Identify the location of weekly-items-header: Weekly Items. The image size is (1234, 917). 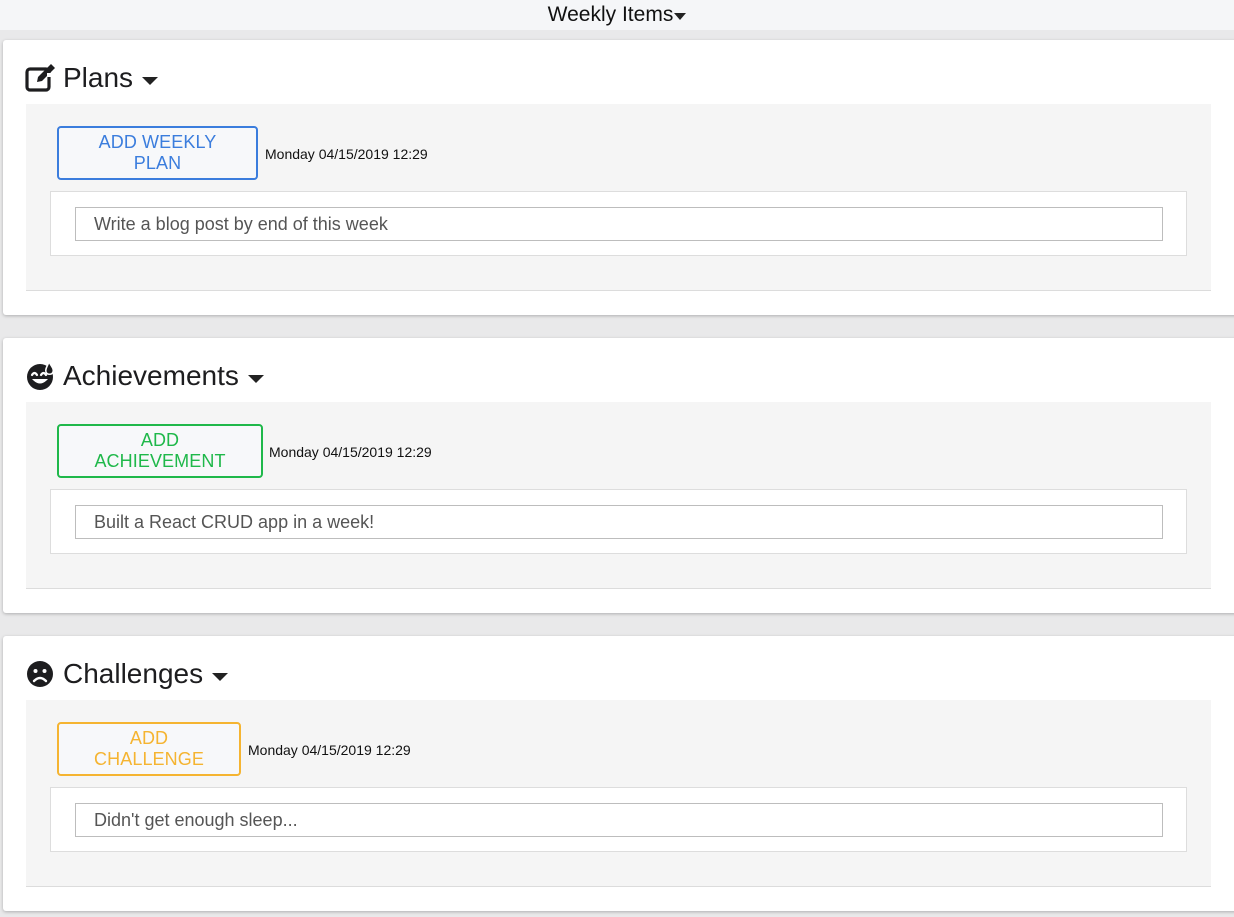
(617, 15).